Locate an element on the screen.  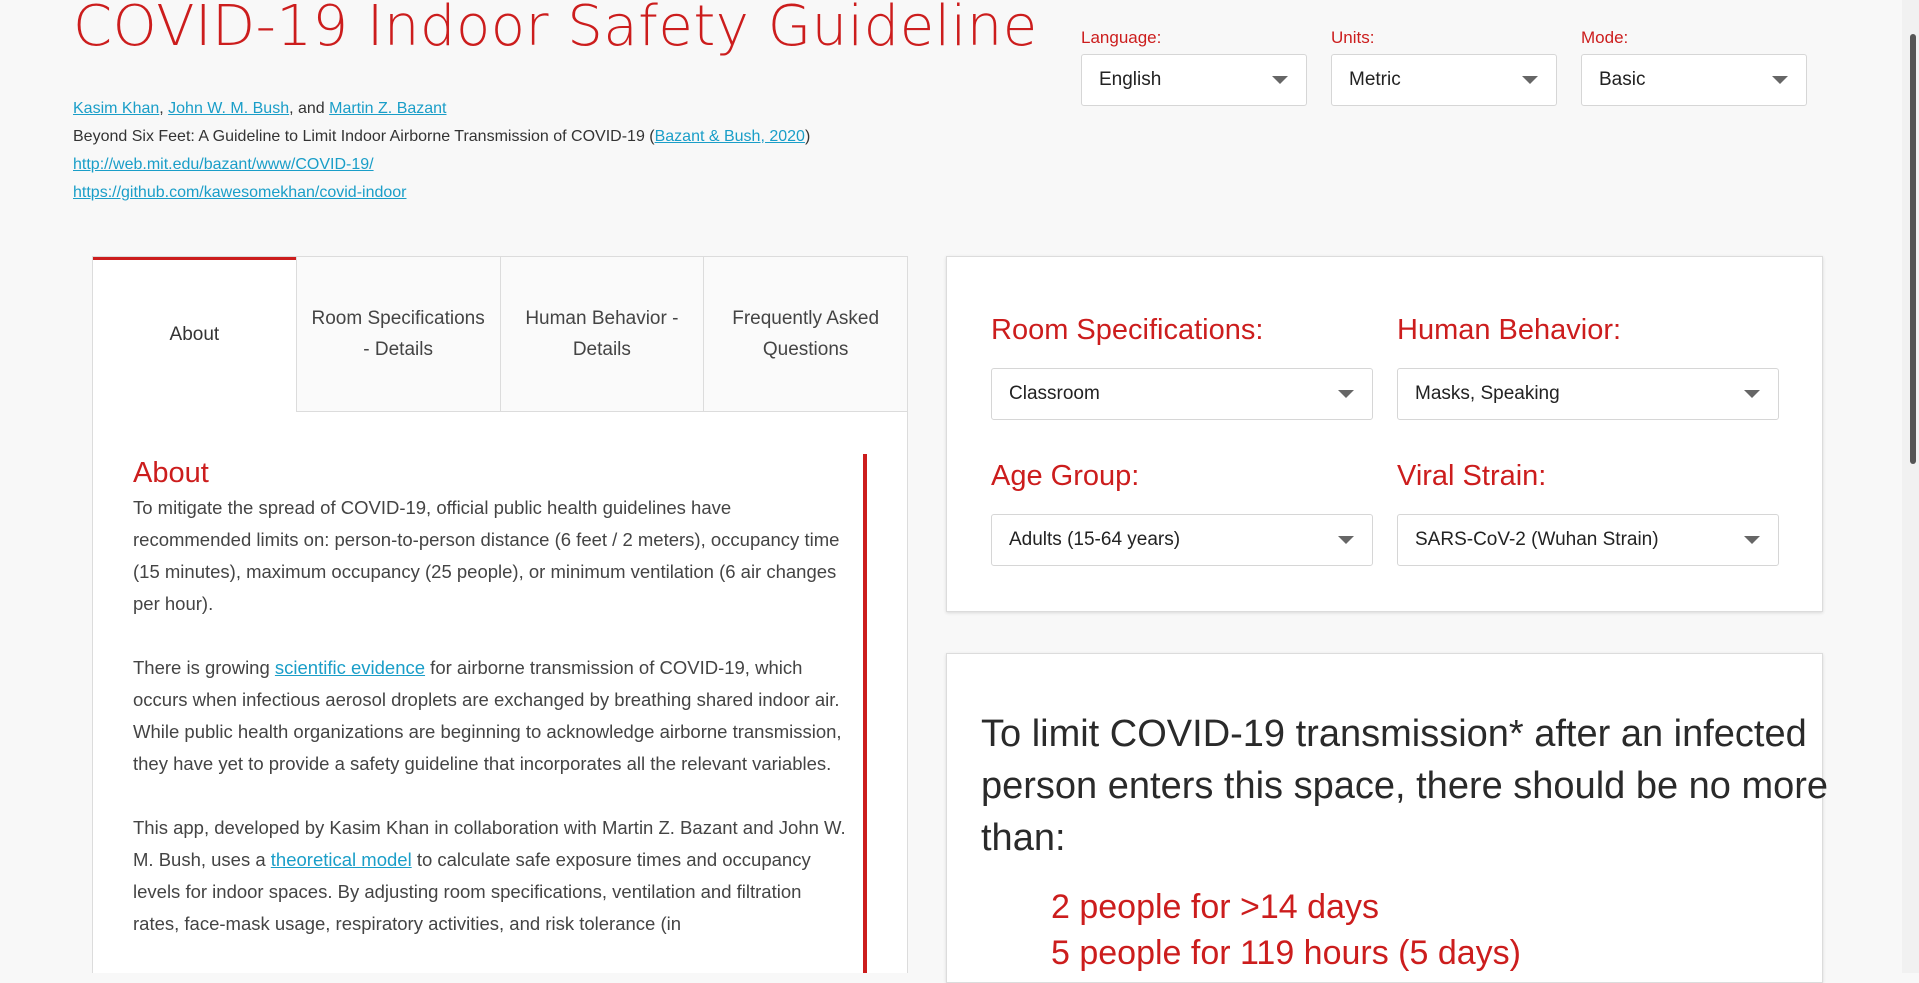
age-group-label: Age Group: is located at coordinates (1065, 476).